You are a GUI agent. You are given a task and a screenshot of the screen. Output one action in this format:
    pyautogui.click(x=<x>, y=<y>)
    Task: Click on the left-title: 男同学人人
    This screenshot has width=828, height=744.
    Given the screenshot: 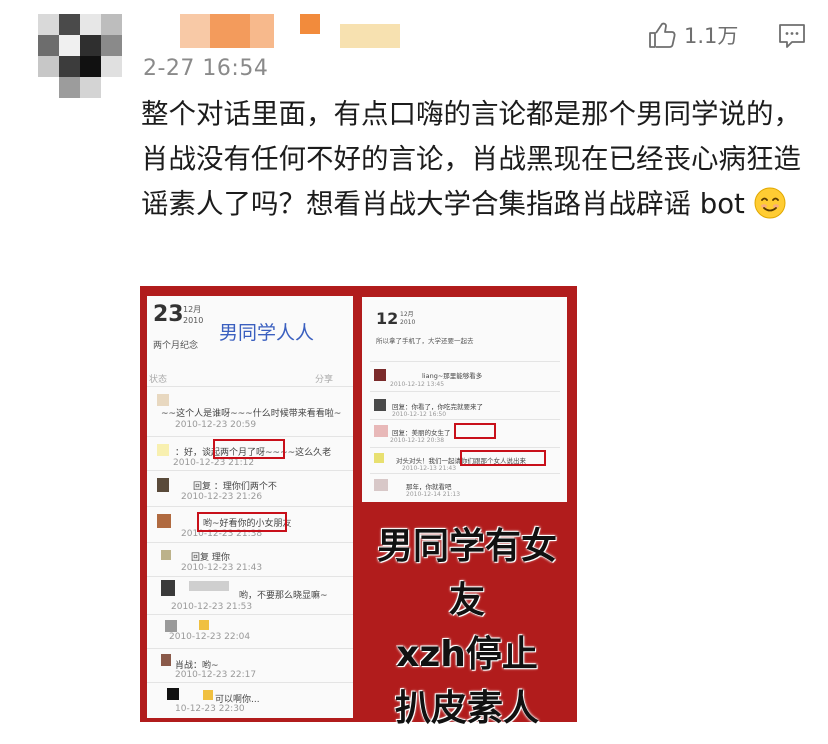 What is the action you would take?
    pyautogui.click(x=267, y=333)
    